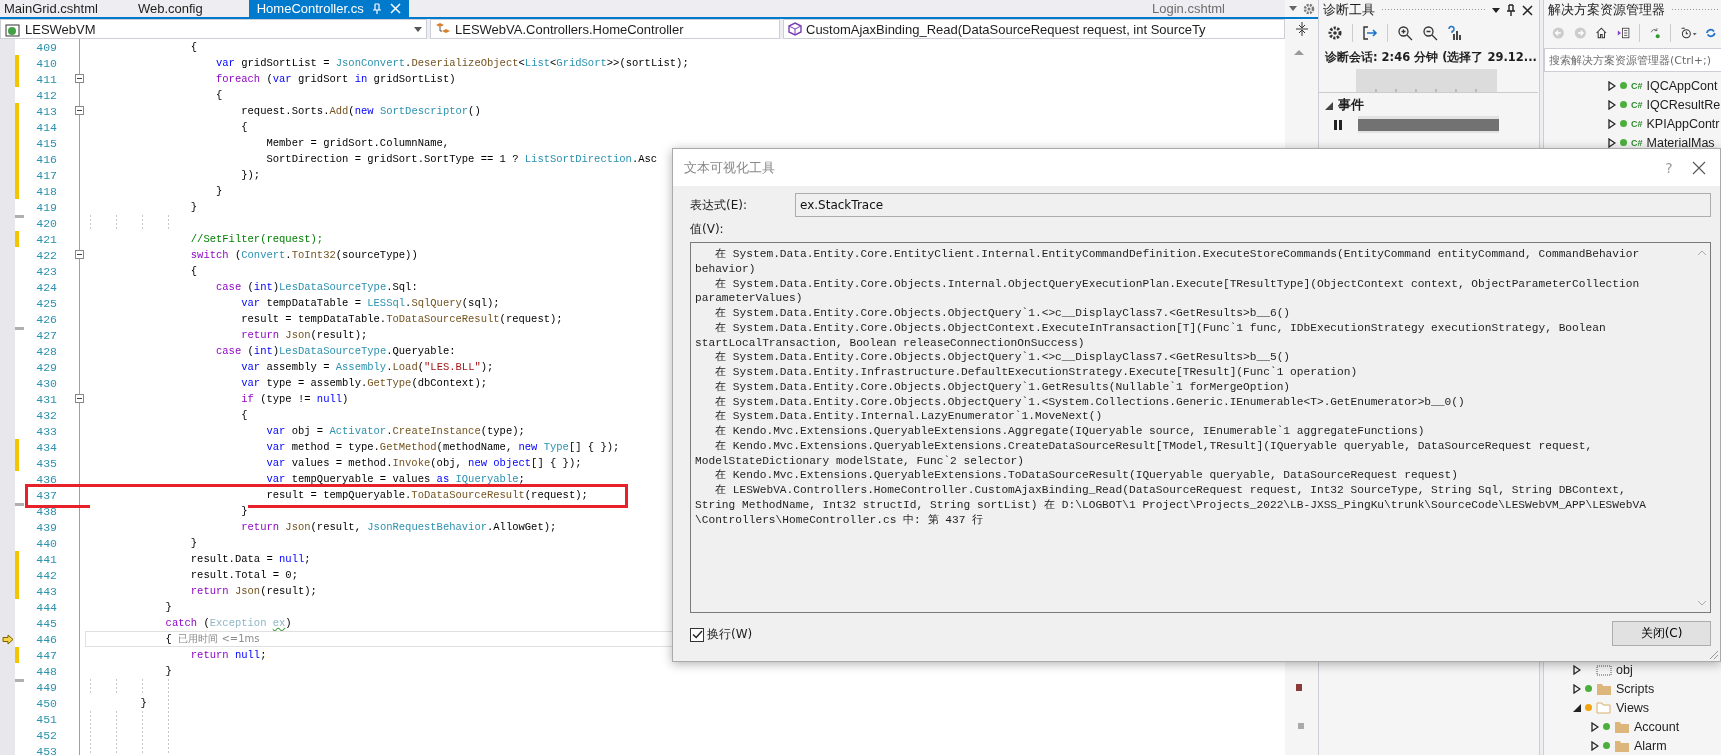 Image resolution: width=1721 pixels, height=755 pixels. I want to click on line-number: 420, so click(46, 223).